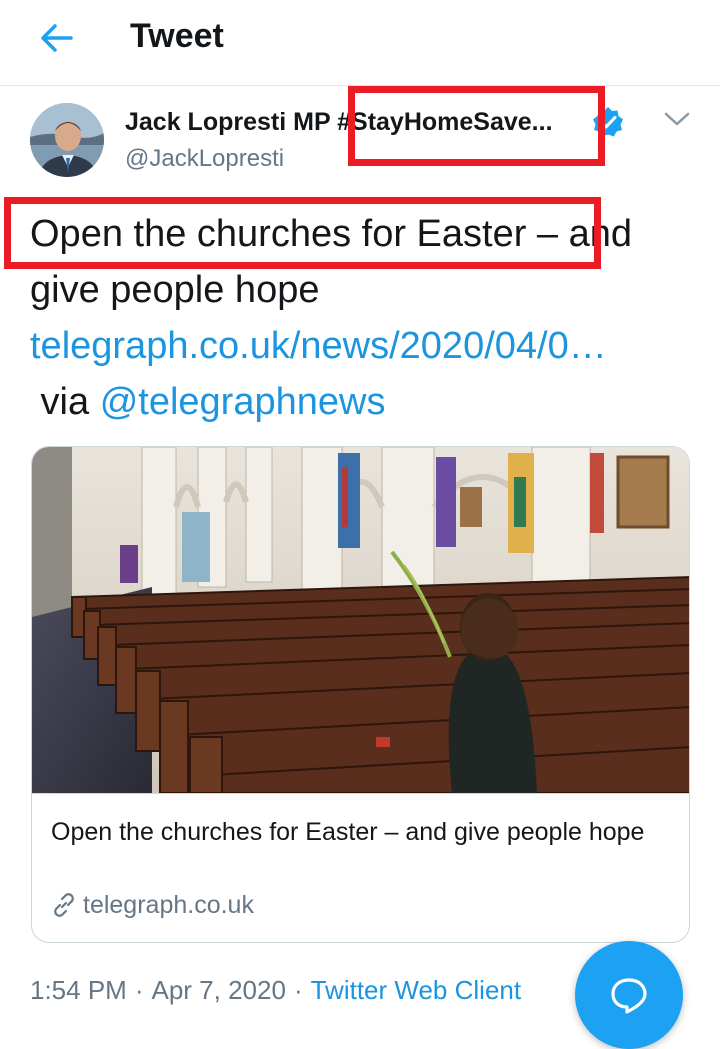 The width and height of the screenshot is (720, 1049). Describe the element at coordinates (476, 126) in the screenshot. I see `annotation-box-name` at that location.